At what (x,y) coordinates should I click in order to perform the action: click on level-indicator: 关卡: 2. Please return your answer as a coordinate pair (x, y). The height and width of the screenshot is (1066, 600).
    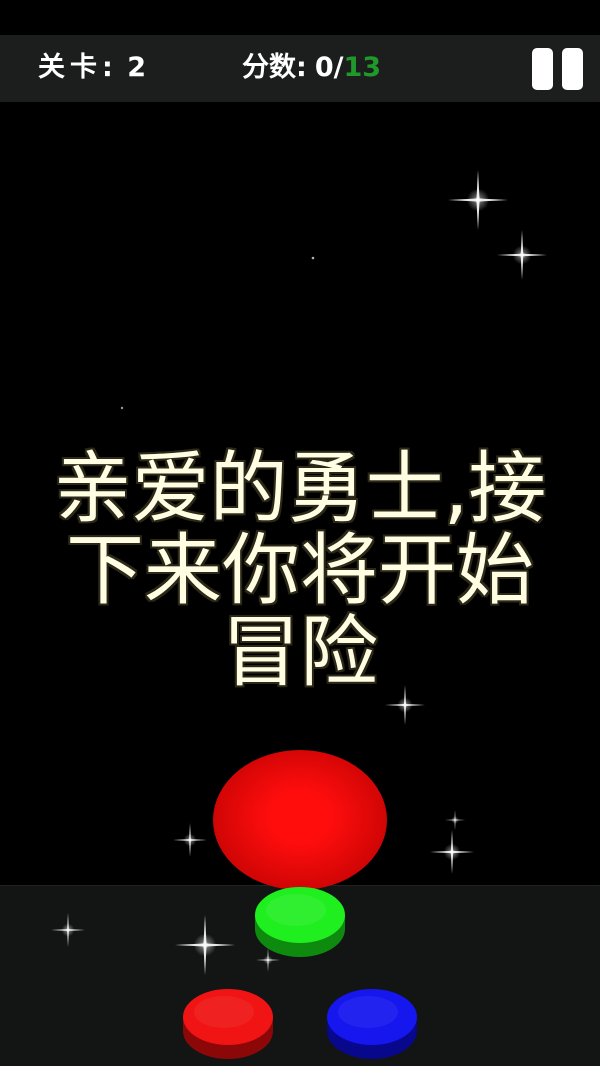
    Looking at the image, I should click on (92, 68).